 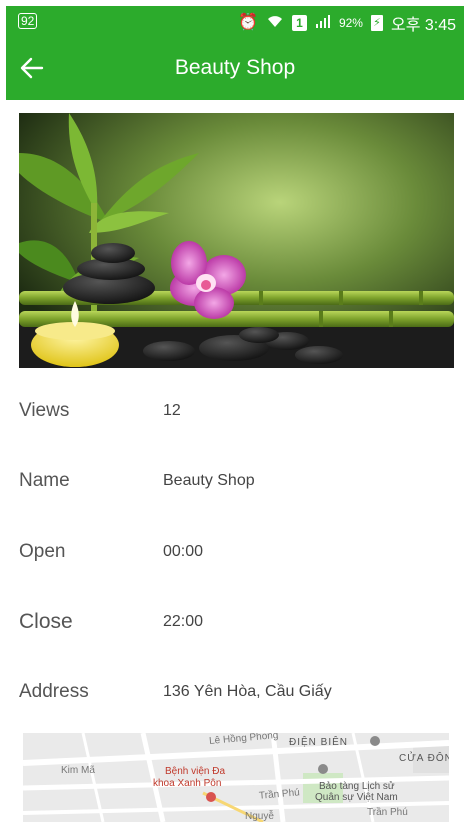 What do you see at coordinates (299, 23) in the screenshot?
I see `sim-icon: 1` at bounding box center [299, 23].